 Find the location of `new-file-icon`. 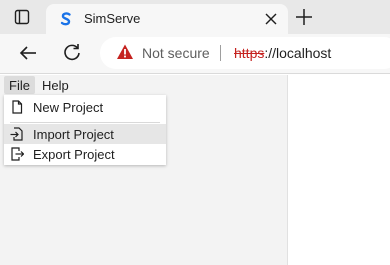

new-file-icon is located at coordinates (17, 107).